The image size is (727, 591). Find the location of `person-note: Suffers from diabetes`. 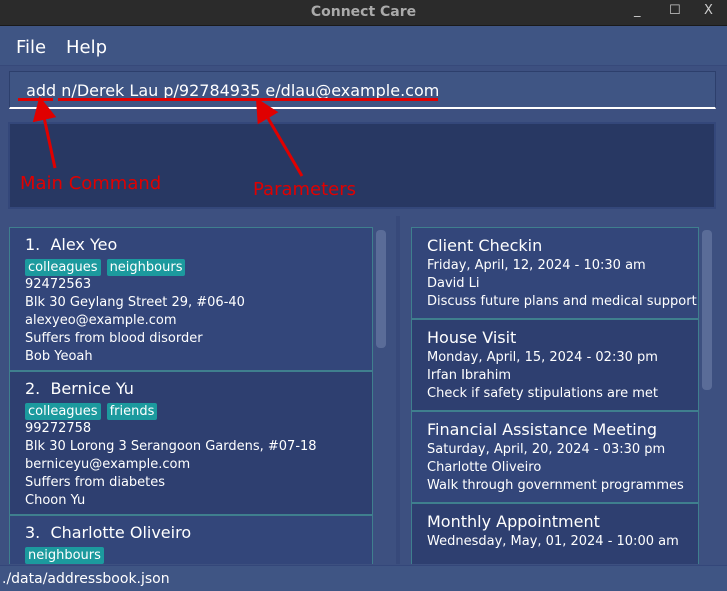

person-note: Suffers from diabetes is located at coordinates (95, 482).